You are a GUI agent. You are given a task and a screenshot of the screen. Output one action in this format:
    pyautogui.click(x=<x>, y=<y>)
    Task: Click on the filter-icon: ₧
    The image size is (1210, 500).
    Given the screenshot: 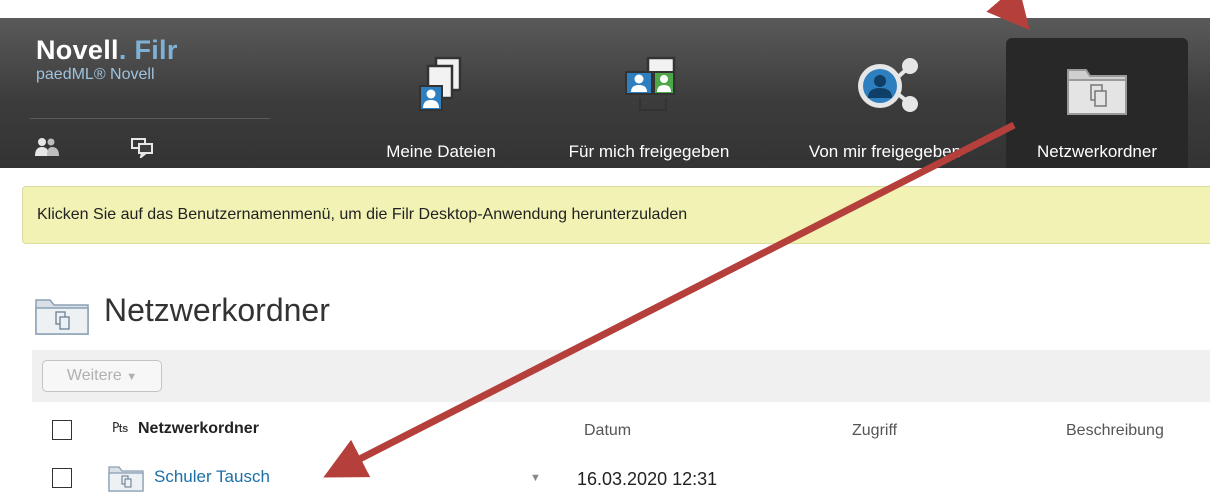 What is the action you would take?
    pyautogui.click(x=120, y=427)
    